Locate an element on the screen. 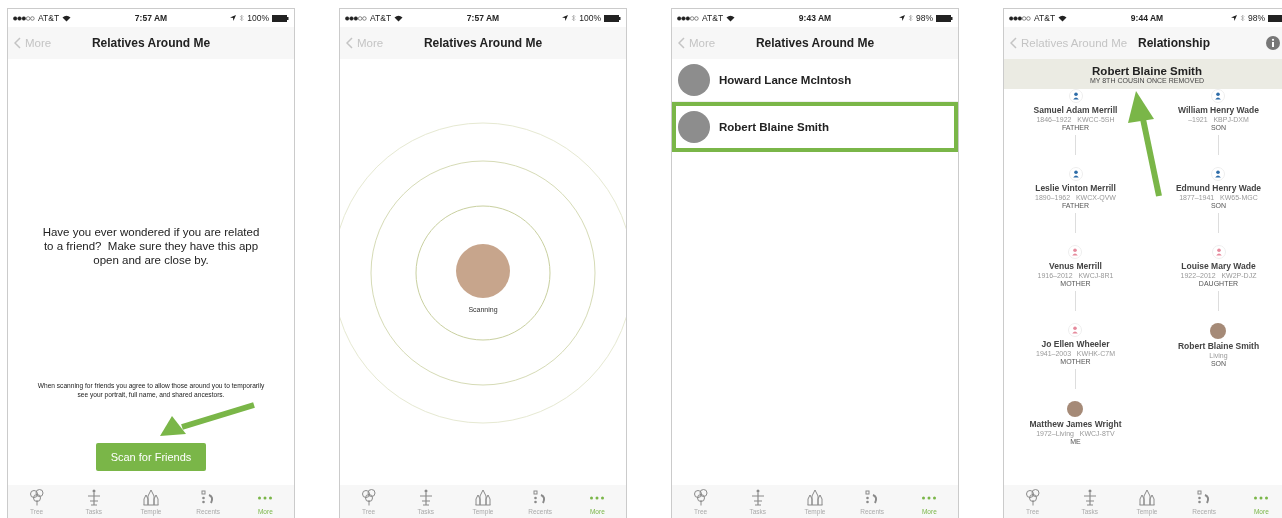 Image resolution: width=1282 pixels, height=518 pixels. person-name: Edmund Henry Wade is located at coordinates (1218, 188).